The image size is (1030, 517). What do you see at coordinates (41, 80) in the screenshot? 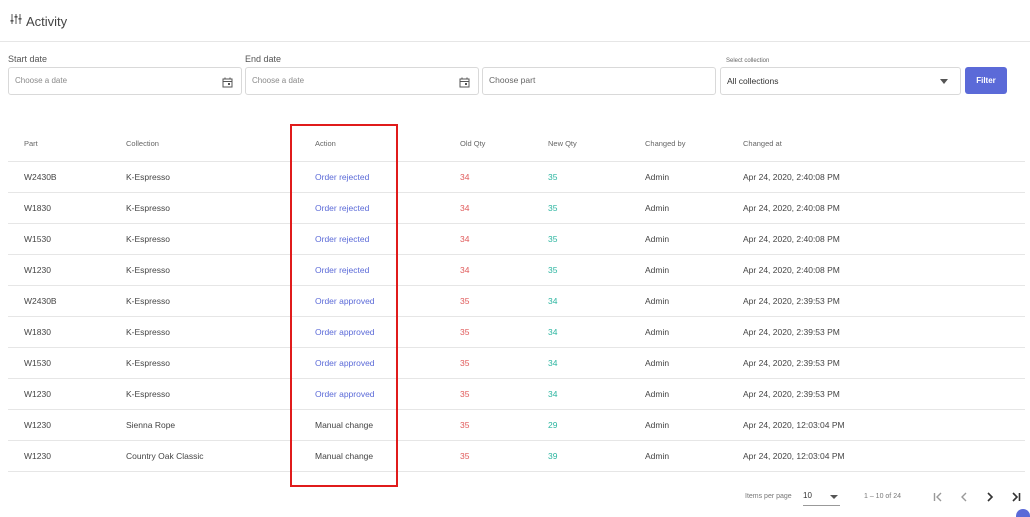
I see `start-date-placeholder: Choose a date` at bounding box center [41, 80].